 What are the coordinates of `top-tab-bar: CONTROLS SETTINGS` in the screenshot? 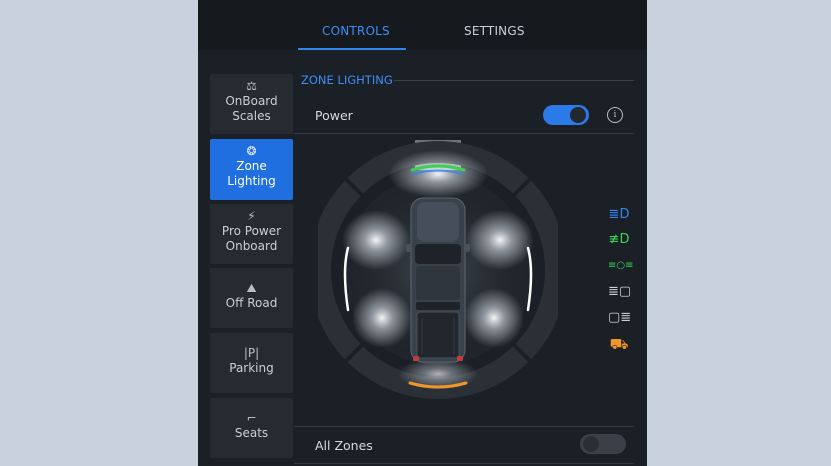 It's located at (422, 25).